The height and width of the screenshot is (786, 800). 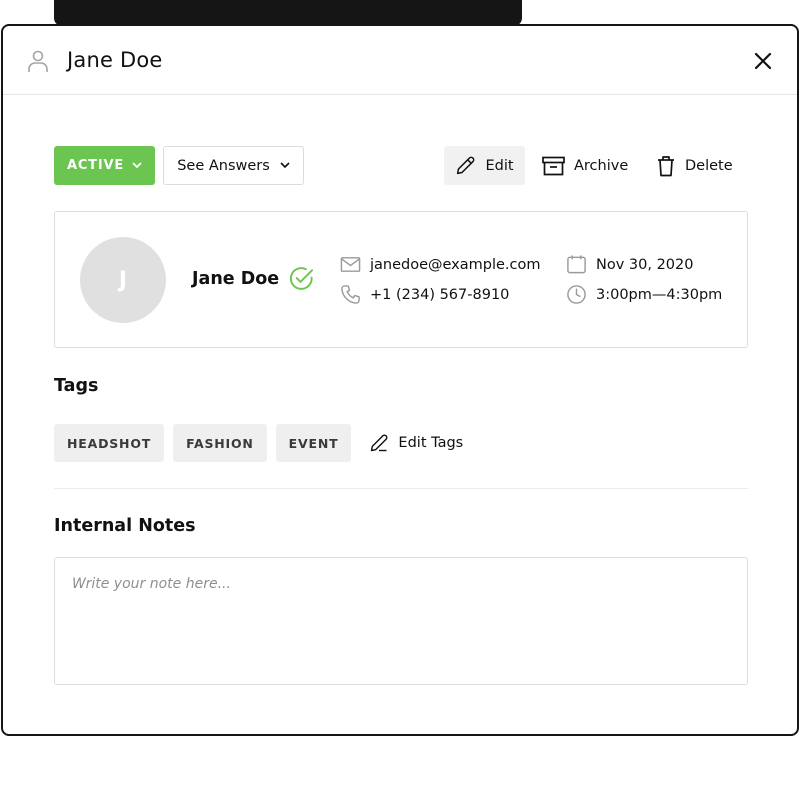 What do you see at coordinates (288, 13) in the screenshot?
I see `background-window-tab` at bounding box center [288, 13].